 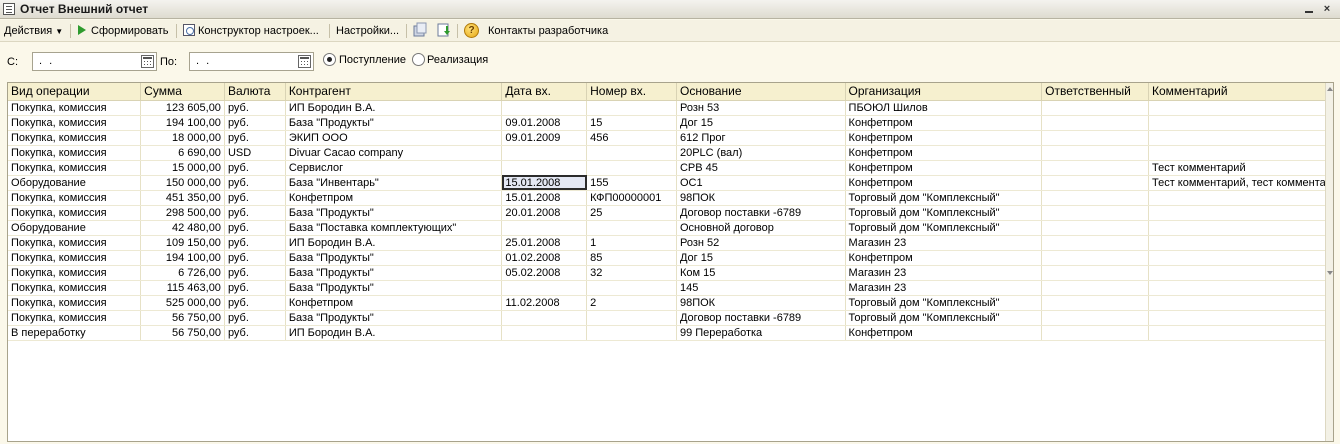 What do you see at coordinates (761, 108) in the screenshot?
I see `cell-basis: Розн 53` at bounding box center [761, 108].